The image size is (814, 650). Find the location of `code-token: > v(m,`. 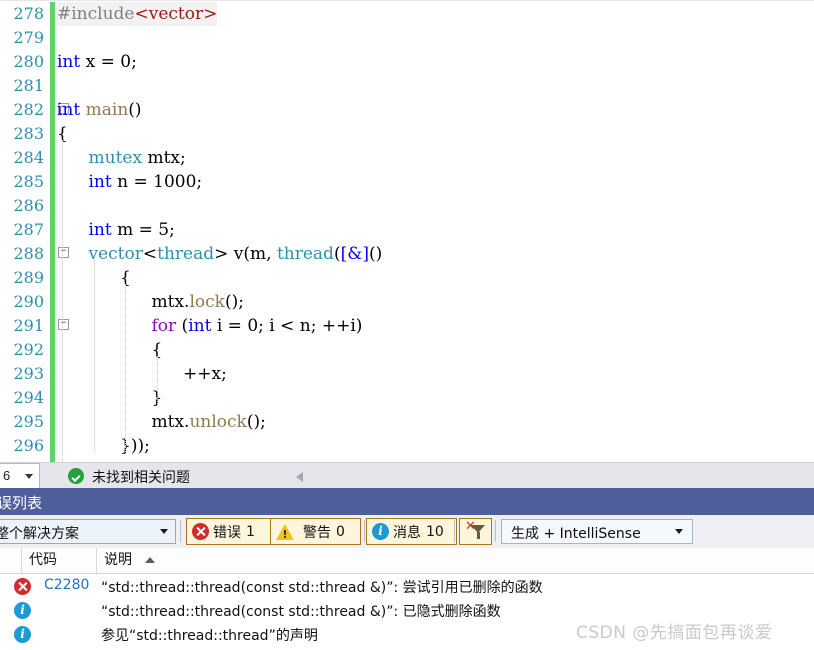

code-token: > v(m, is located at coordinates (245, 254).